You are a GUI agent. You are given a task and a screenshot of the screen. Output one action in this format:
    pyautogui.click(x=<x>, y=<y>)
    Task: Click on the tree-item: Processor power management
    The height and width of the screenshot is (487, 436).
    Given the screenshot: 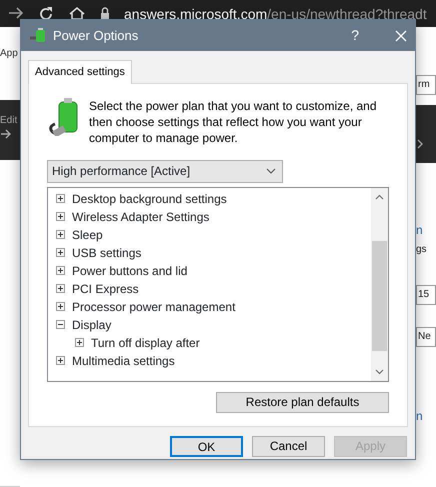 What is the action you would take?
    pyautogui.click(x=154, y=307)
    